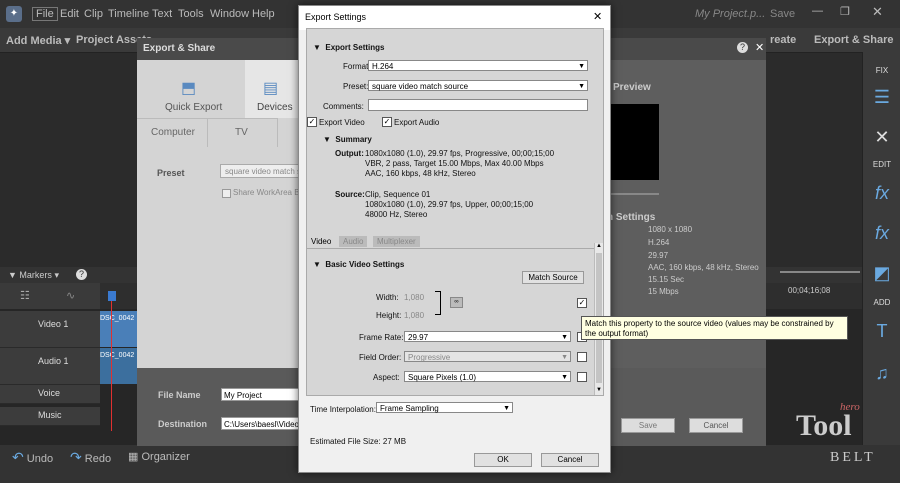 Image resolution: width=900 pixels, height=483 pixels. I want to click on frame-rate-label: Frame Rate:, so click(381, 337).